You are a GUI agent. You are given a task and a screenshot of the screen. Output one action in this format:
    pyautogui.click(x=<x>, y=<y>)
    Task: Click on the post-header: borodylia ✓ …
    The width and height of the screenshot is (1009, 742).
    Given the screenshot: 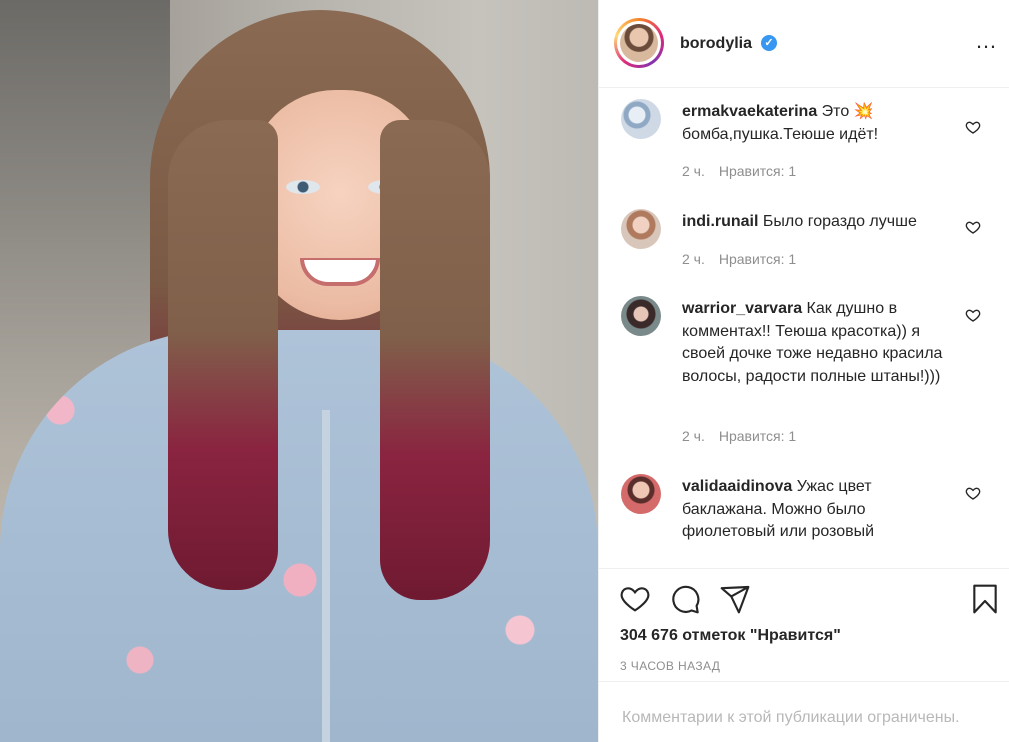 What is the action you would take?
    pyautogui.click(x=804, y=44)
    